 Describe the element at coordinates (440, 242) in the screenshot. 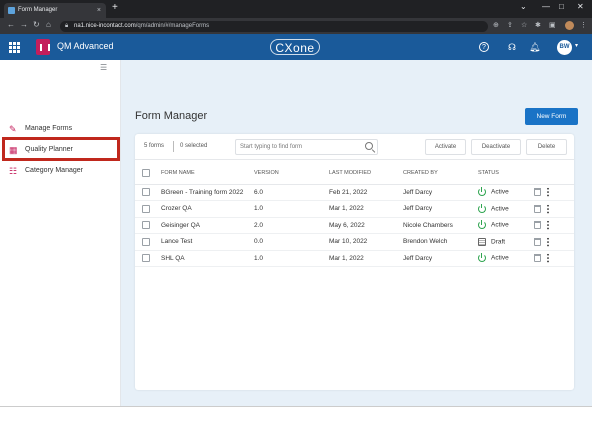

I see `form-created-by: Brendon Welch` at that location.